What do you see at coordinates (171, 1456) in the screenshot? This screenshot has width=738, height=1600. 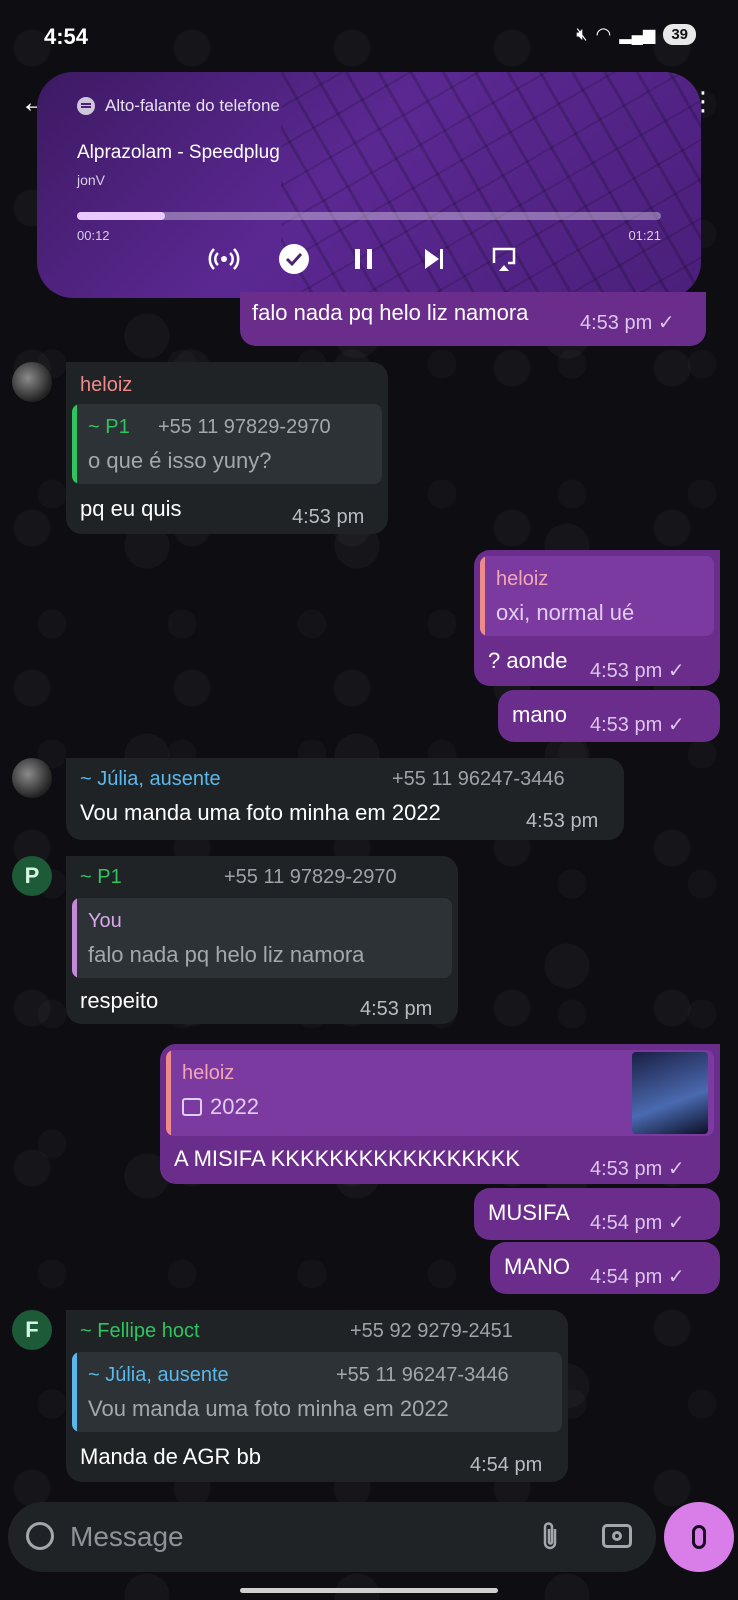 I see `message-text: Manda de AGR bb` at bounding box center [171, 1456].